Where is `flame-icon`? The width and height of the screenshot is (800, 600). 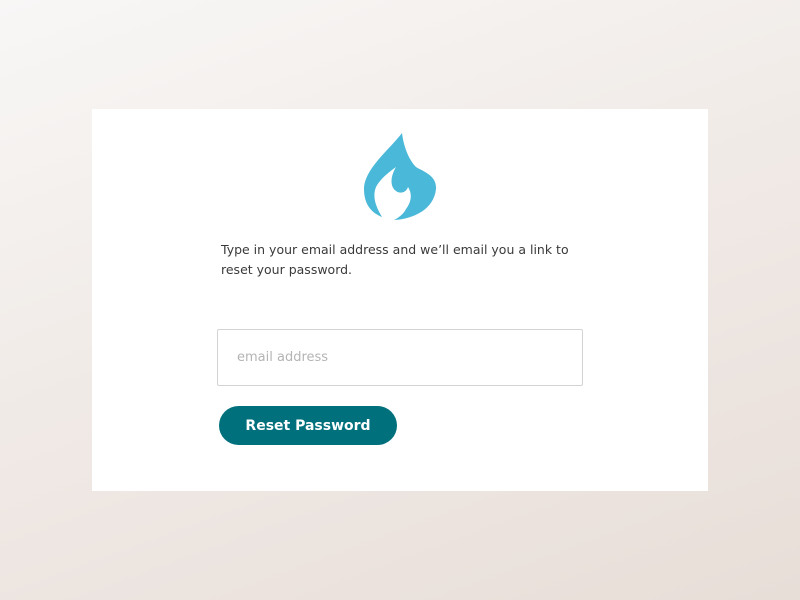
flame-icon is located at coordinates (400, 176).